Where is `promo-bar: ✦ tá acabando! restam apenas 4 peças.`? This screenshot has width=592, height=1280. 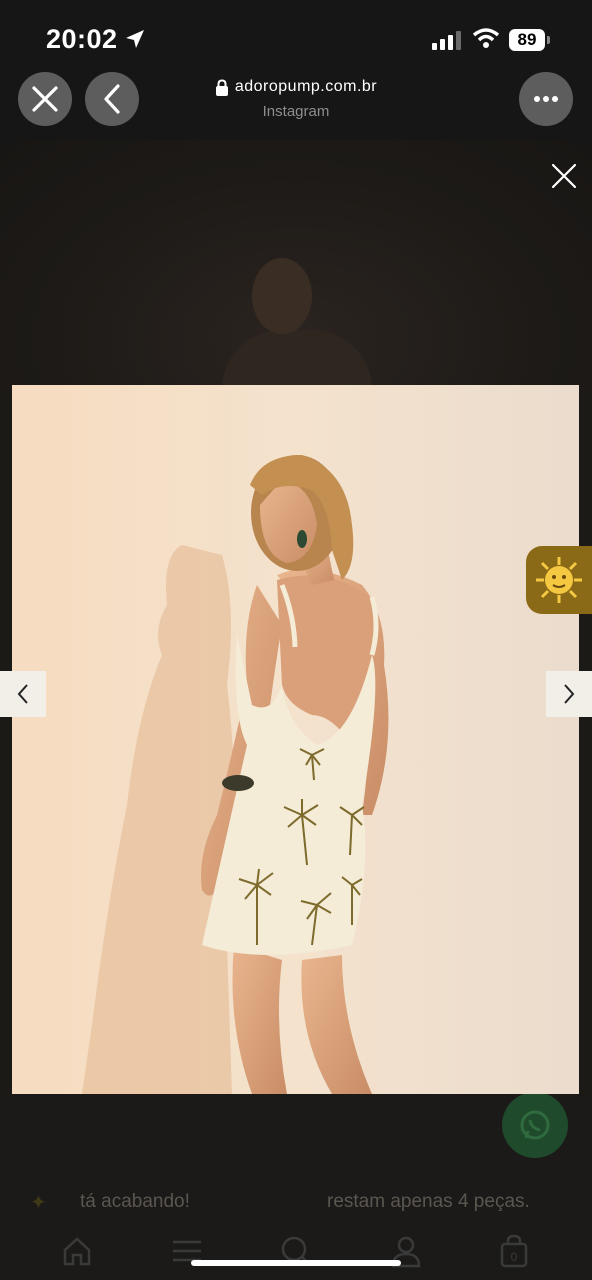
promo-bar: ✦ tá acabando! restam apenas 4 peças. is located at coordinates (296, 1202).